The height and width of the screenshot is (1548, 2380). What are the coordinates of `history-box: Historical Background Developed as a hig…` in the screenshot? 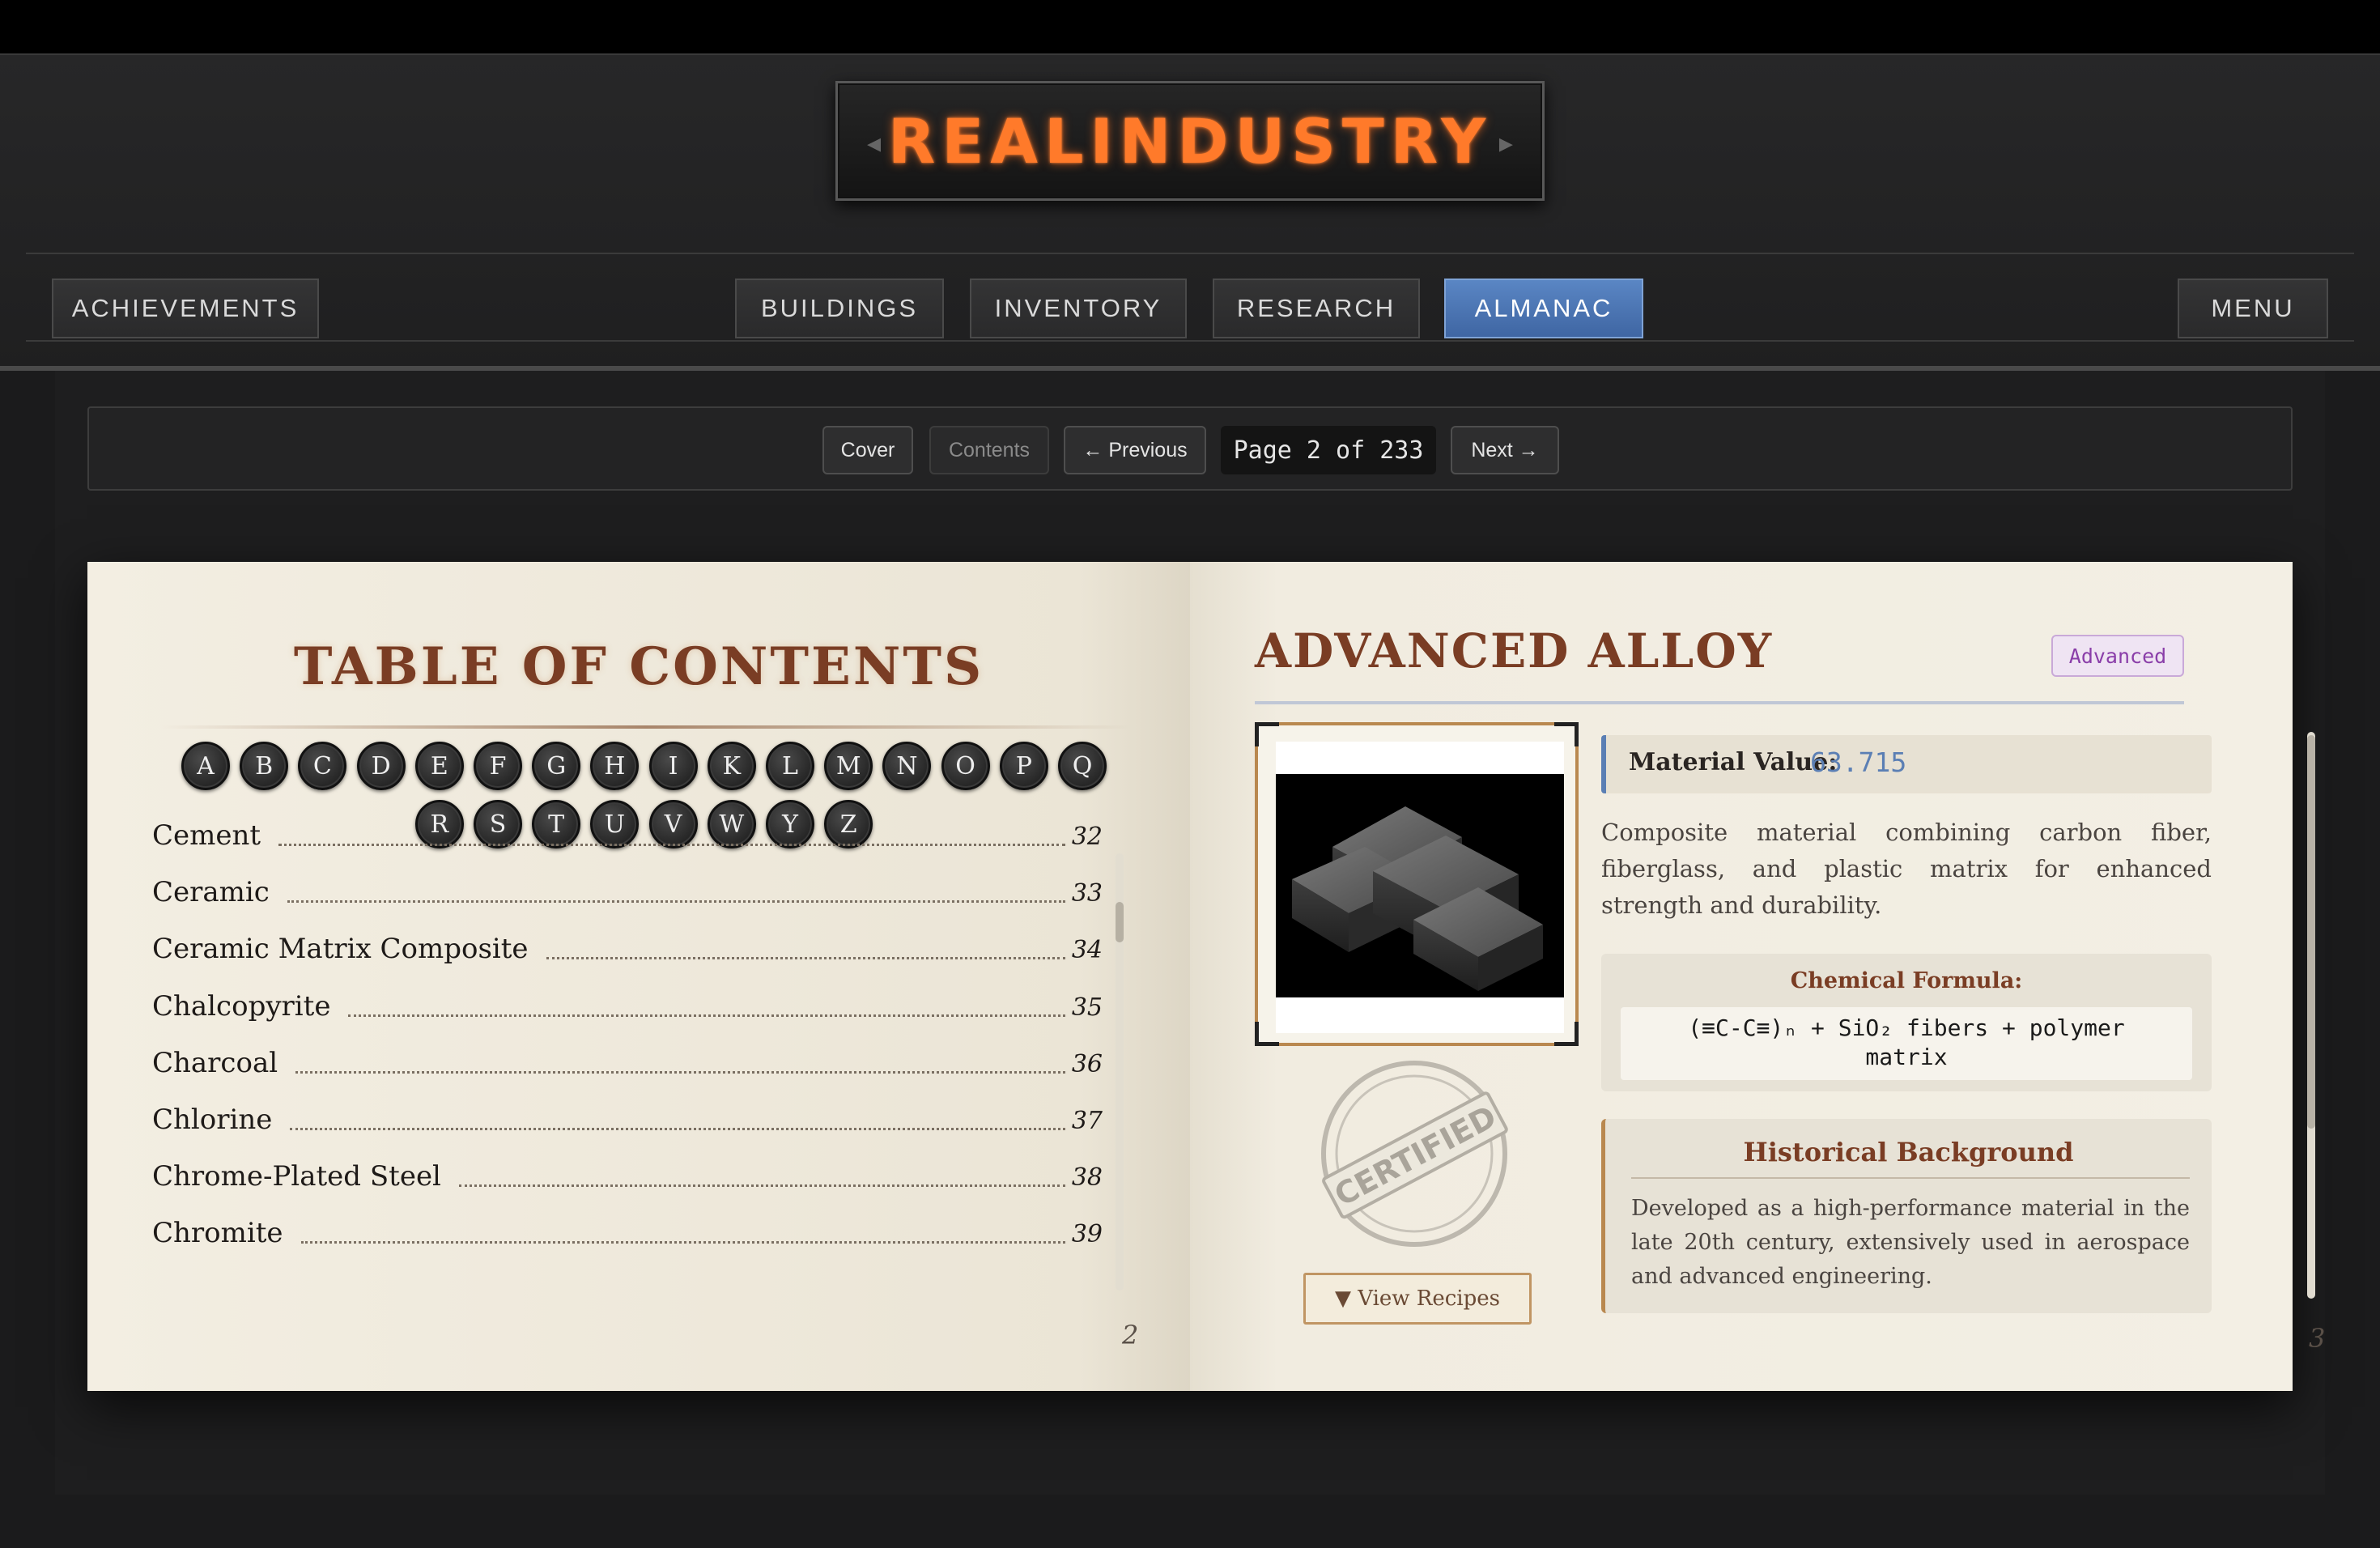 It's located at (1906, 1216).